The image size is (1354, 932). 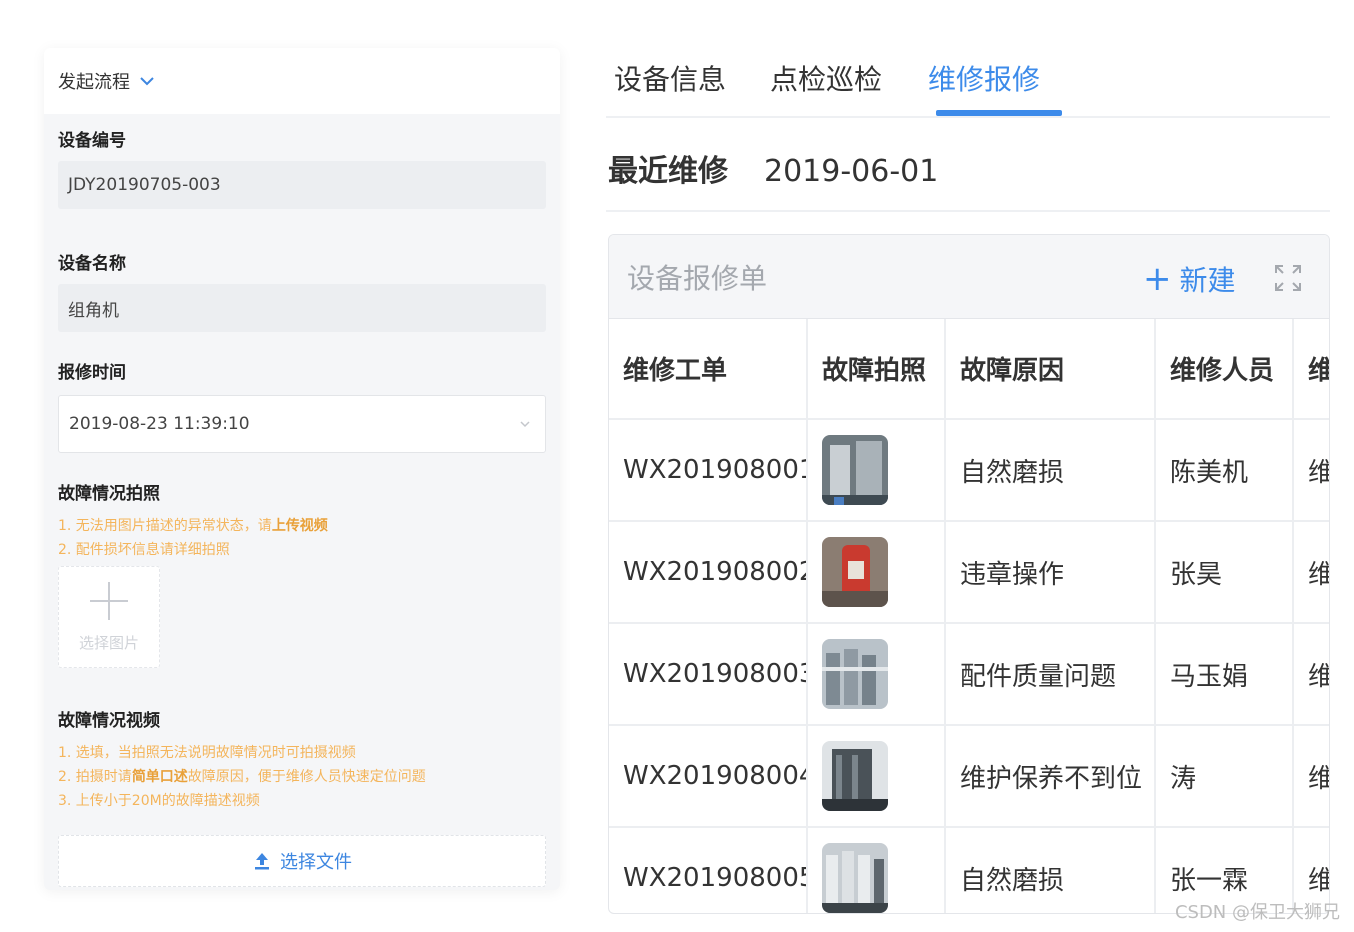 I want to click on tab-device-info: 设备信息, so click(x=670, y=78).